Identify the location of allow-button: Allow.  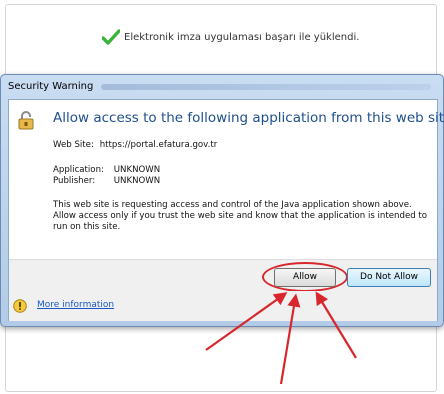
(305, 277).